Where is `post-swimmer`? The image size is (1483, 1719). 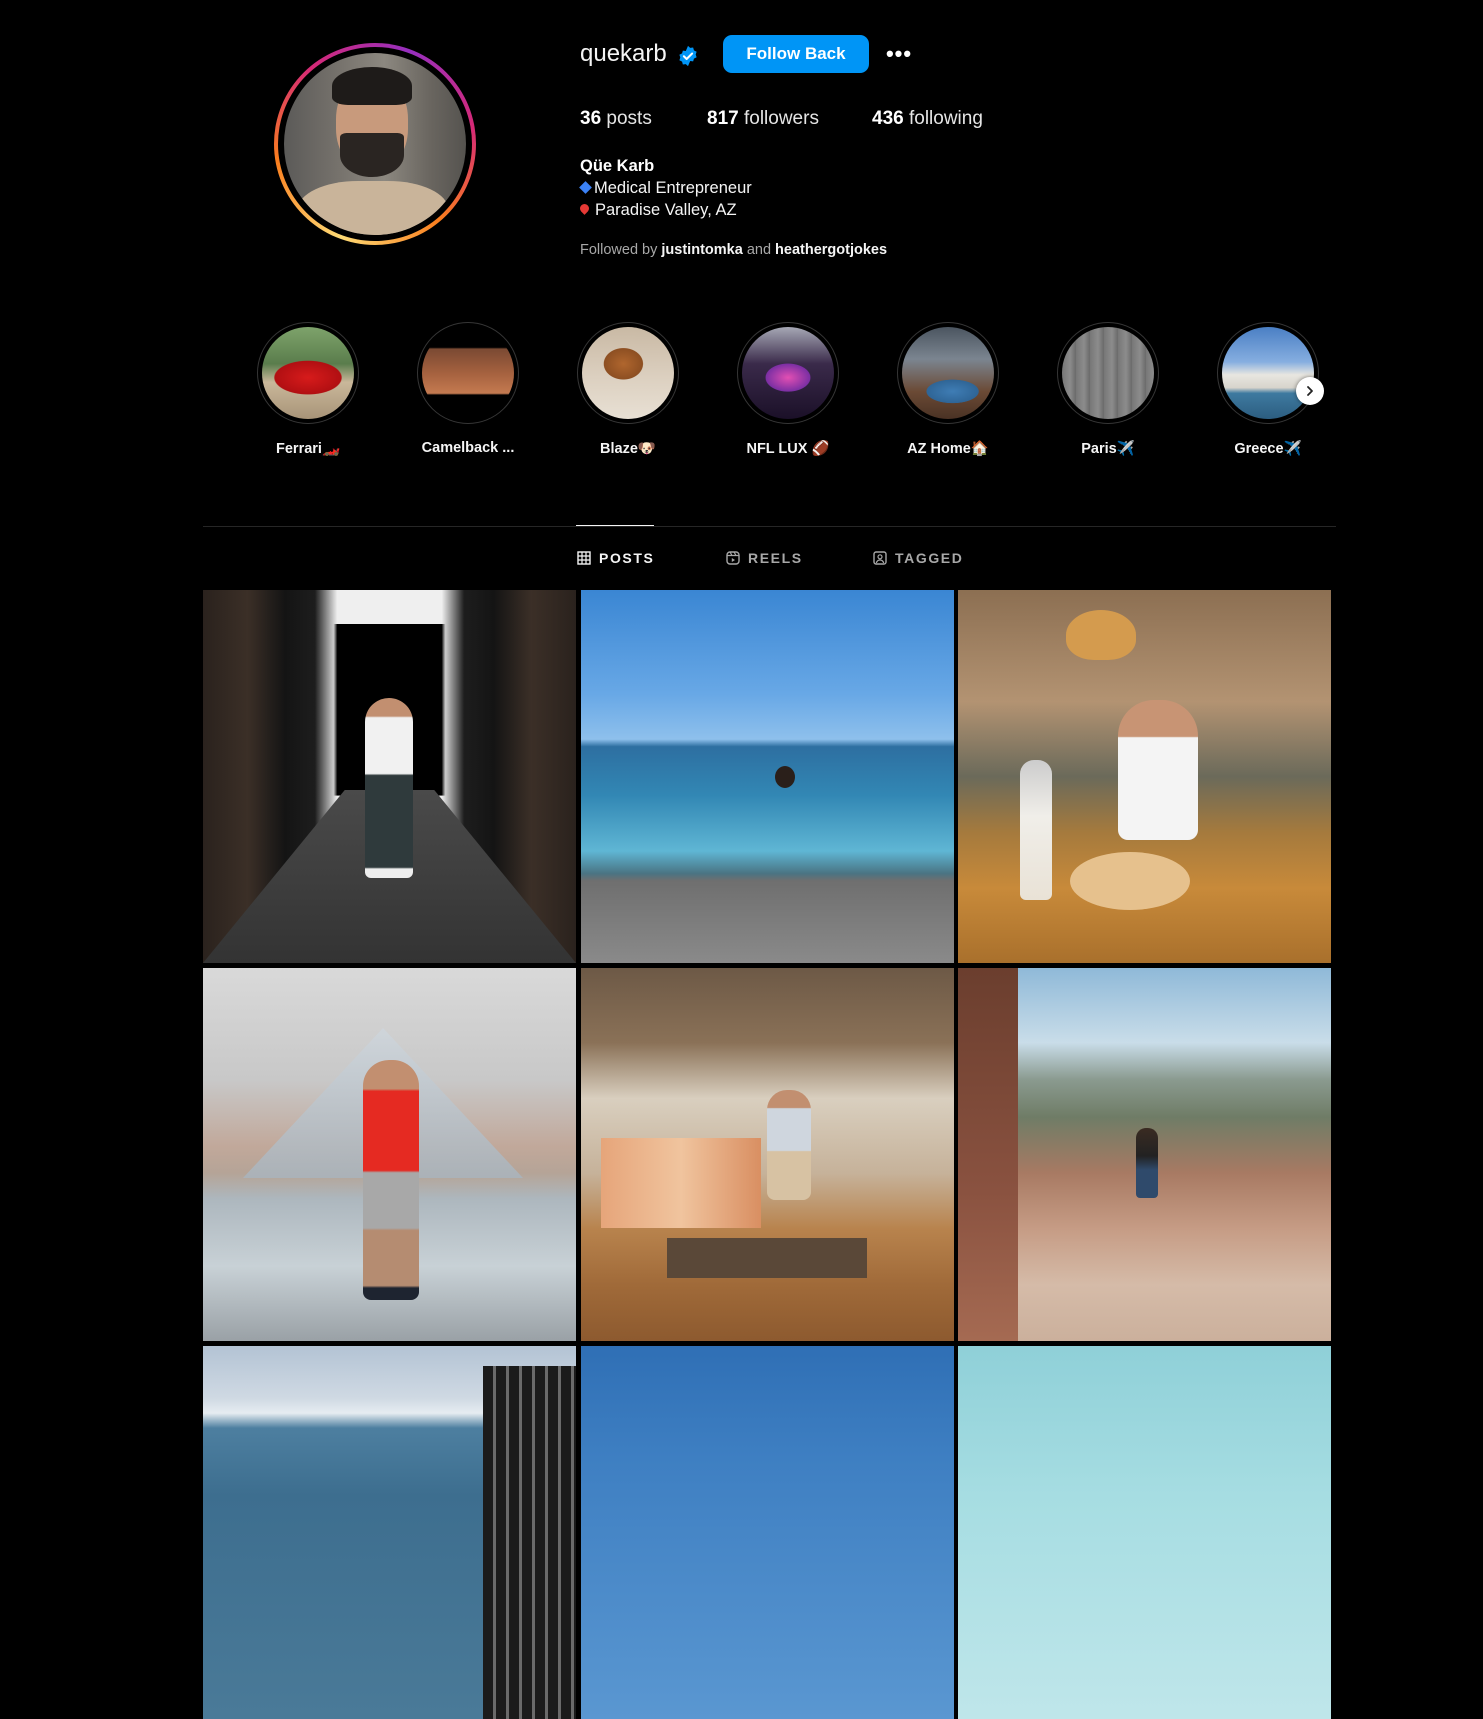 post-swimmer is located at coordinates (785, 777).